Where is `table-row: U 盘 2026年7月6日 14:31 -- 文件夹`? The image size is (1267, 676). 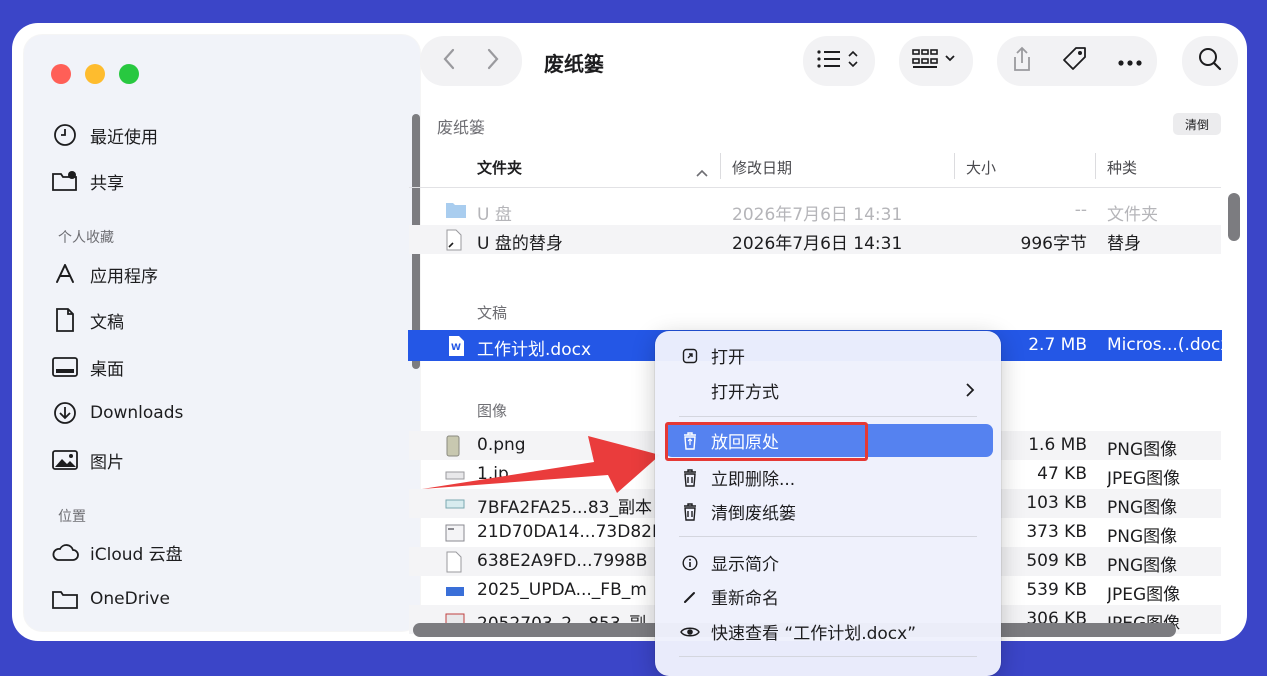 table-row: U 盘 2026年7月6日 14:31 -- 文件夹 is located at coordinates (815, 210).